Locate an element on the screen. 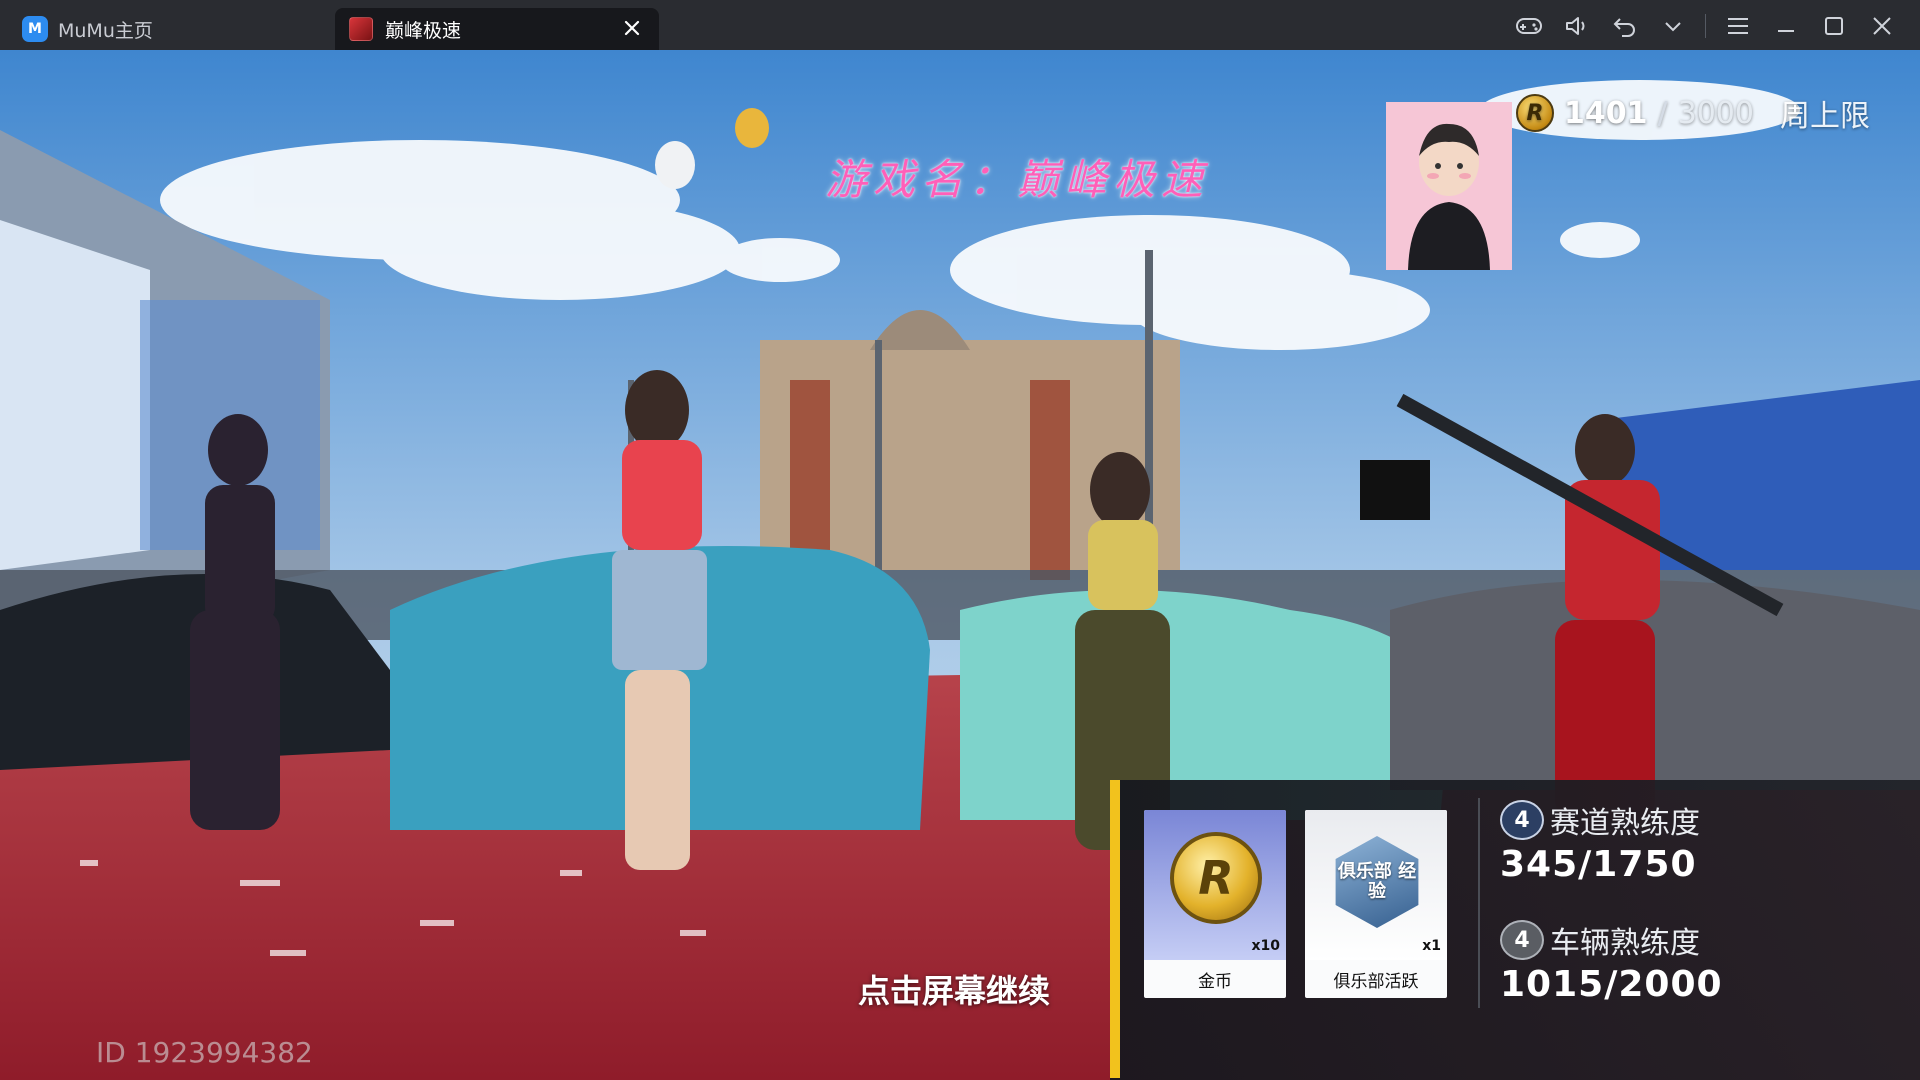  mumu-logo-icon: M is located at coordinates (35, 29).